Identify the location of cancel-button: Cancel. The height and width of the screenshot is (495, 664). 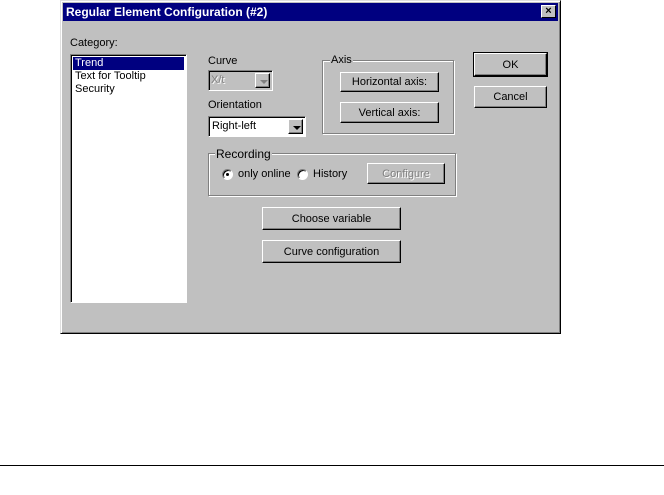
(510, 97).